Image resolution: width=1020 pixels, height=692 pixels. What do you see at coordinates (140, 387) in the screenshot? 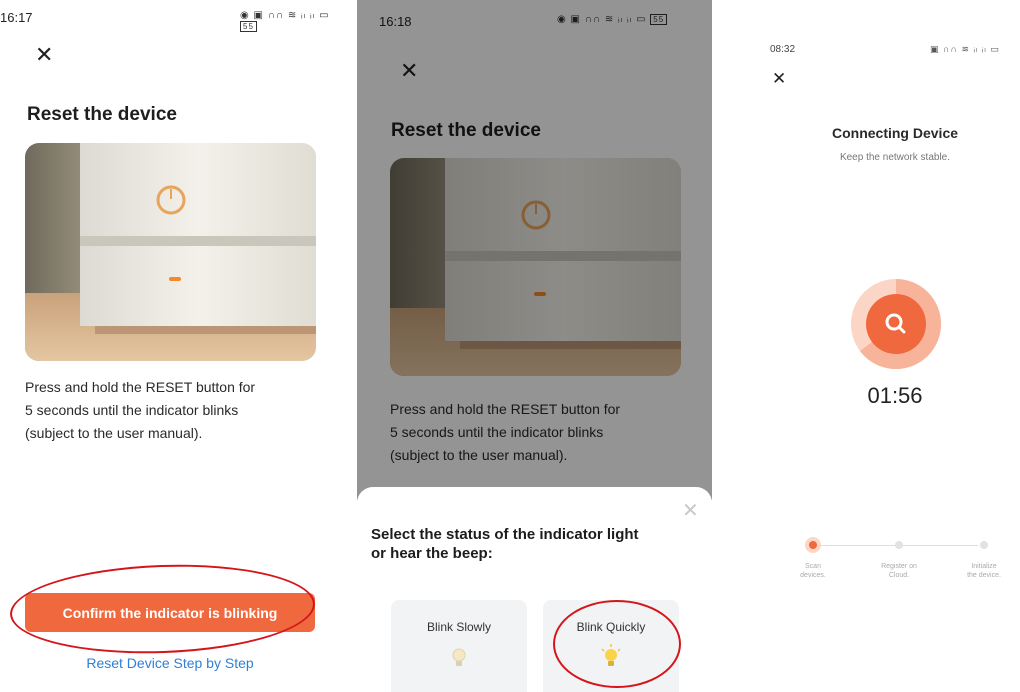
I see `description-line: Press and hold the RESET button for` at bounding box center [140, 387].